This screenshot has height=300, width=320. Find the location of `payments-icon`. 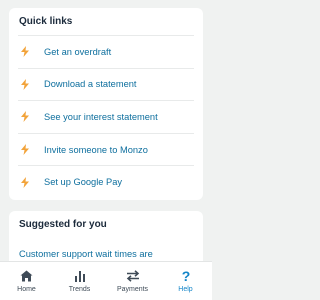

payments-icon is located at coordinates (133, 275).